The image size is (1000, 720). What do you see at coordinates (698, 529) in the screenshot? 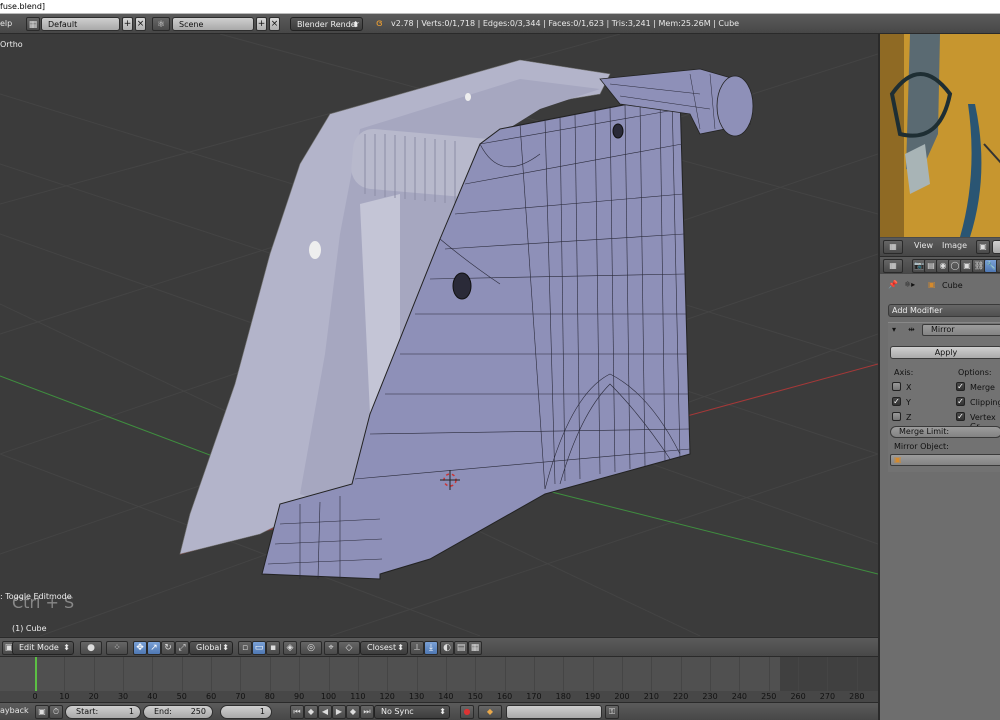
I see `y-axis-line-back` at bounding box center [698, 529].